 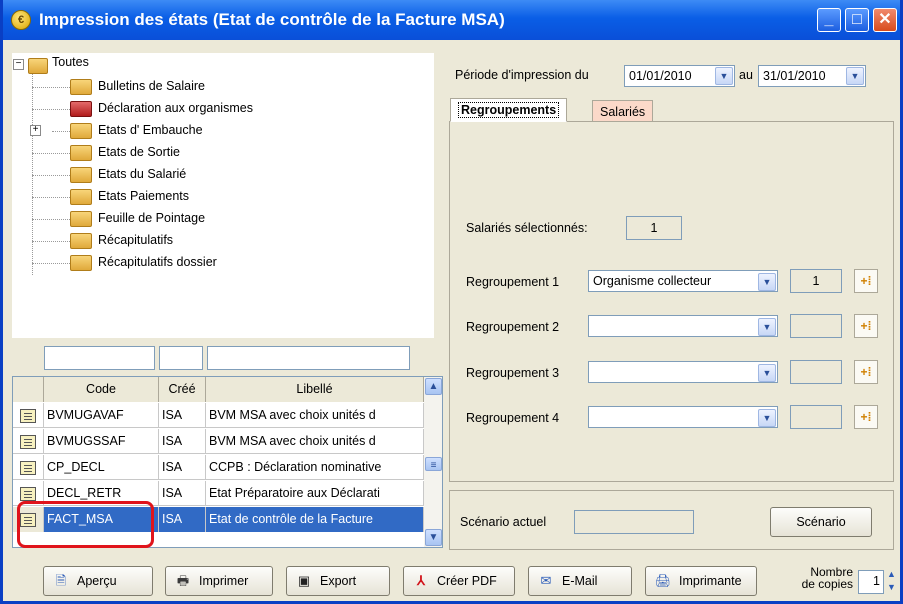 I want to click on regroupement-2-select, so click(x=683, y=326).